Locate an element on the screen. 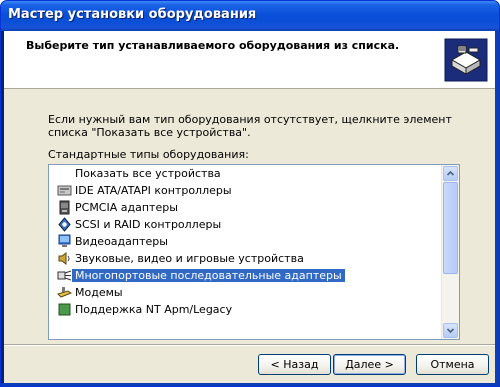 This screenshot has width=500, height=387. next-button: Далее > is located at coordinates (369, 364).